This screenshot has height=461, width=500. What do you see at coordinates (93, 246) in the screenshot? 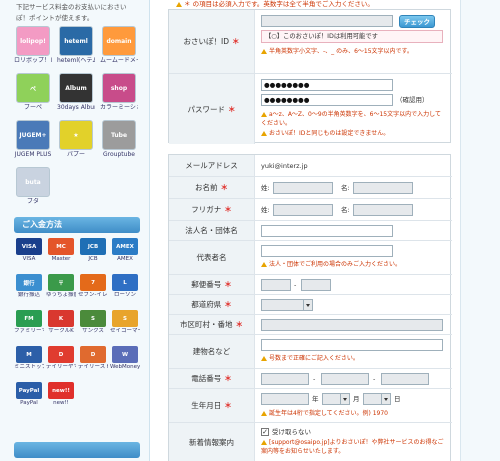
I see `jcb-icon: JCB` at bounding box center [93, 246].